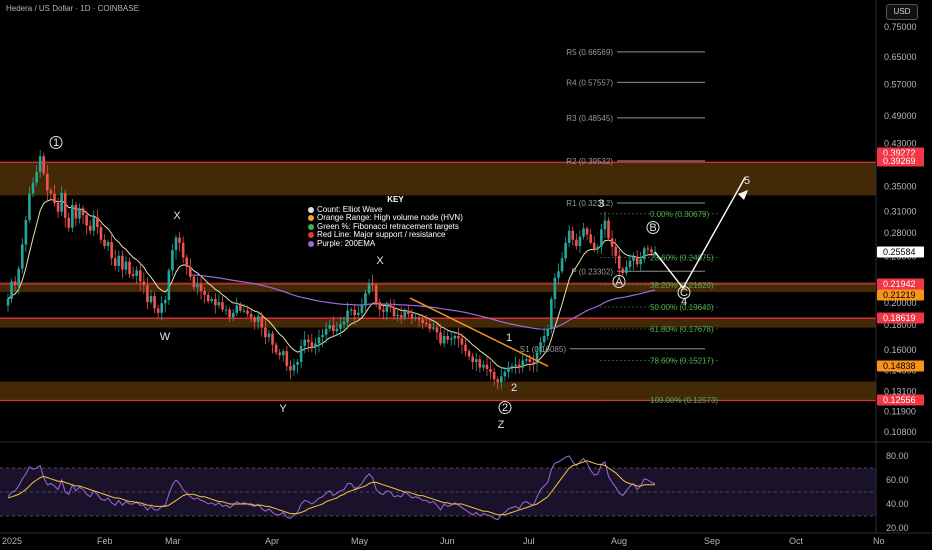  What do you see at coordinates (272, 541) in the screenshot?
I see `time-tick: Apr` at bounding box center [272, 541].